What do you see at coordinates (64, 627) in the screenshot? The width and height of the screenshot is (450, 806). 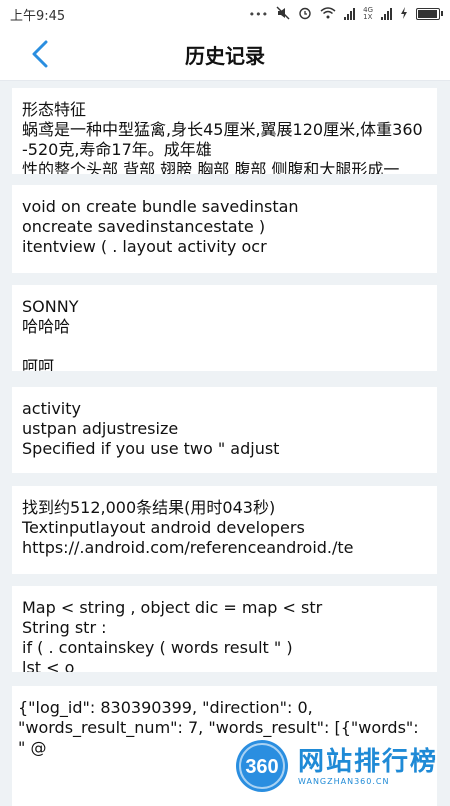 I see `card-line: String str :` at bounding box center [64, 627].